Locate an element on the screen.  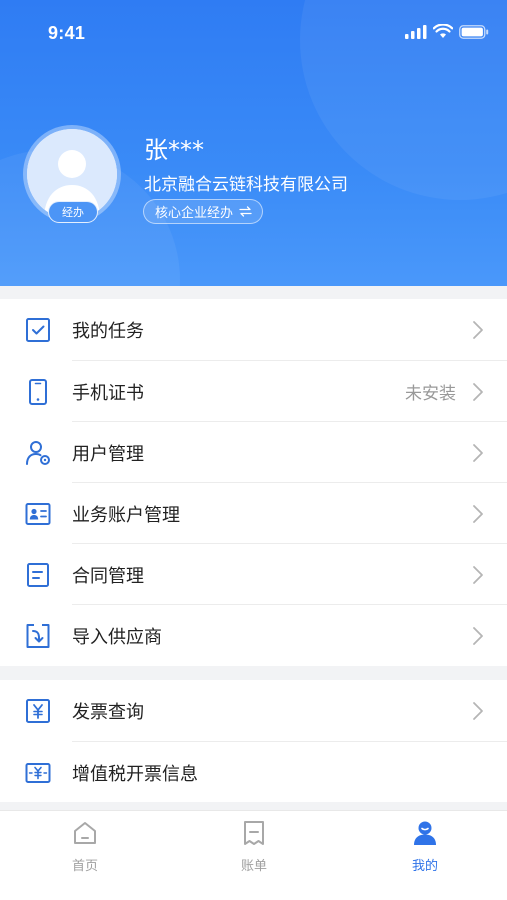
role-switch-chip: 核心企业经办 is located at coordinates (203, 211).